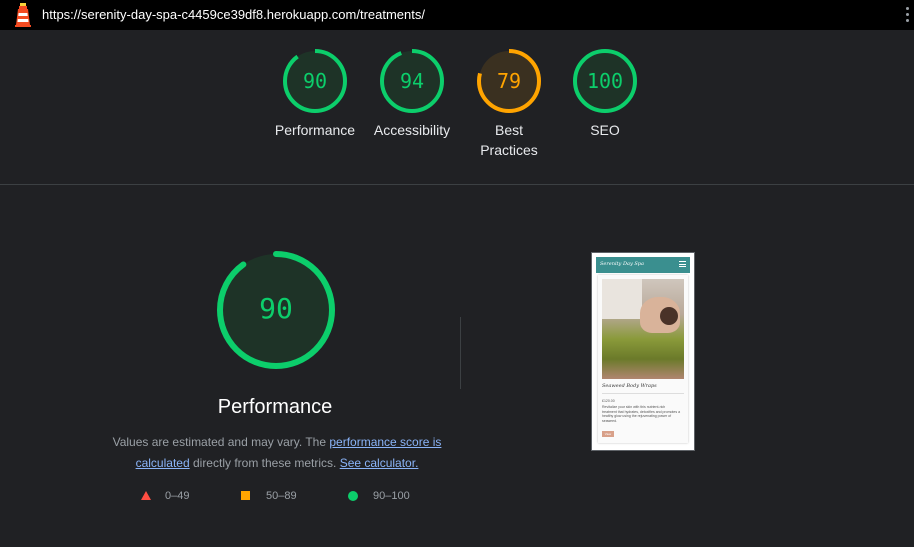  I want to click on desc-middle: directly from these metrics., so click(264, 463).